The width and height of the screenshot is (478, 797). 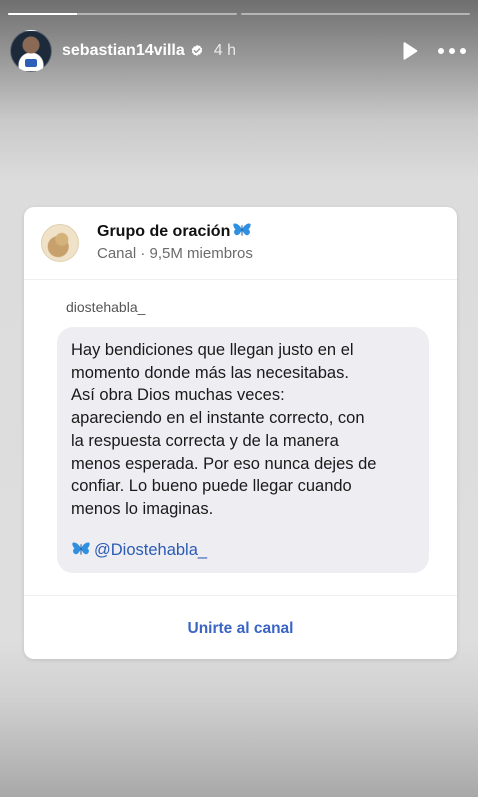 I want to click on username: sebastian14villa, so click(x=123, y=51).